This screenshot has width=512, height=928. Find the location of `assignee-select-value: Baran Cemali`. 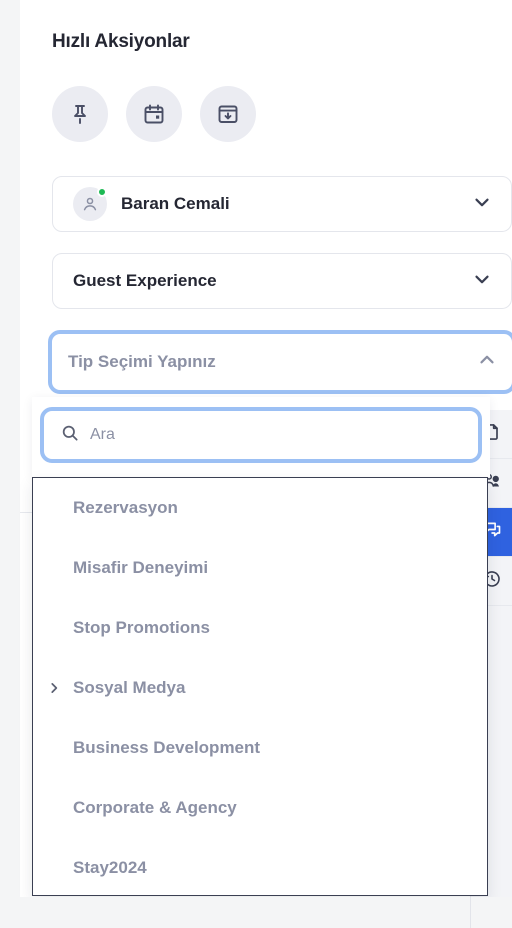

assignee-select-value: Baran Cemali is located at coordinates (175, 203).